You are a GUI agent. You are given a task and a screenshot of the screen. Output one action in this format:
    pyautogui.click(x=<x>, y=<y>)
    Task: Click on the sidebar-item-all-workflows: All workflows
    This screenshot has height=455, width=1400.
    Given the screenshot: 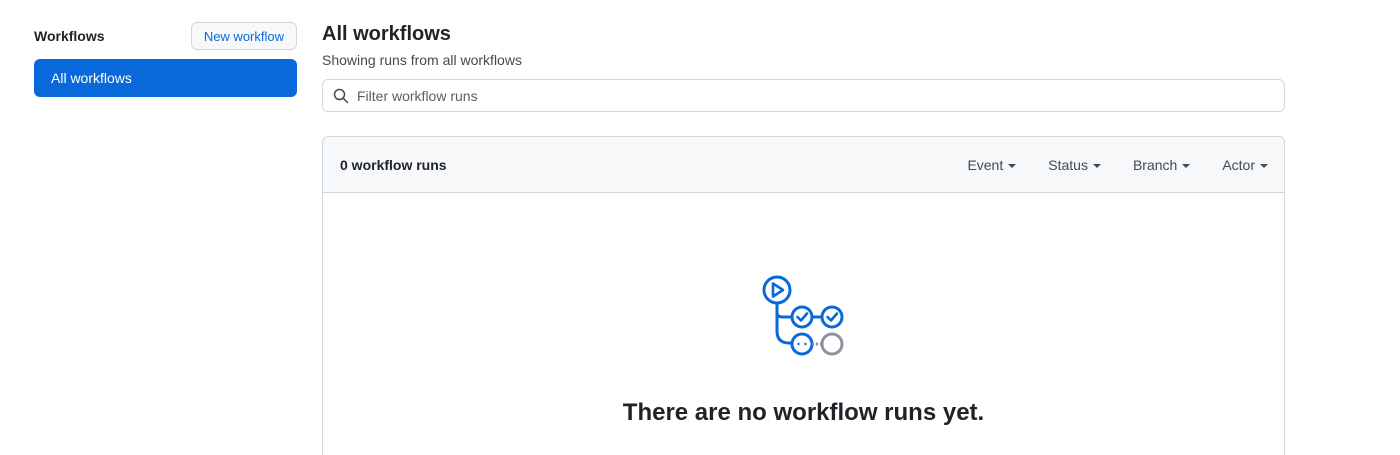 What is the action you would take?
    pyautogui.click(x=165, y=78)
    